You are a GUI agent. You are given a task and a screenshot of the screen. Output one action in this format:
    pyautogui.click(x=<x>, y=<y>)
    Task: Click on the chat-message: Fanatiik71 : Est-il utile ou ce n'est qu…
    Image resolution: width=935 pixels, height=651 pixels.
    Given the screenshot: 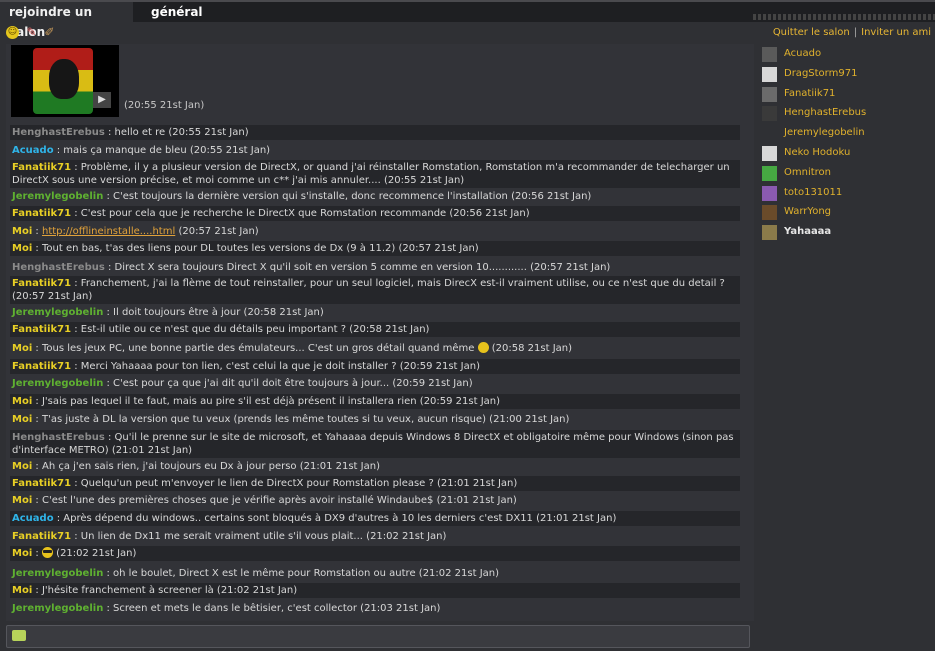 What is the action you would take?
    pyautogui.click(x=375, y=329)
    